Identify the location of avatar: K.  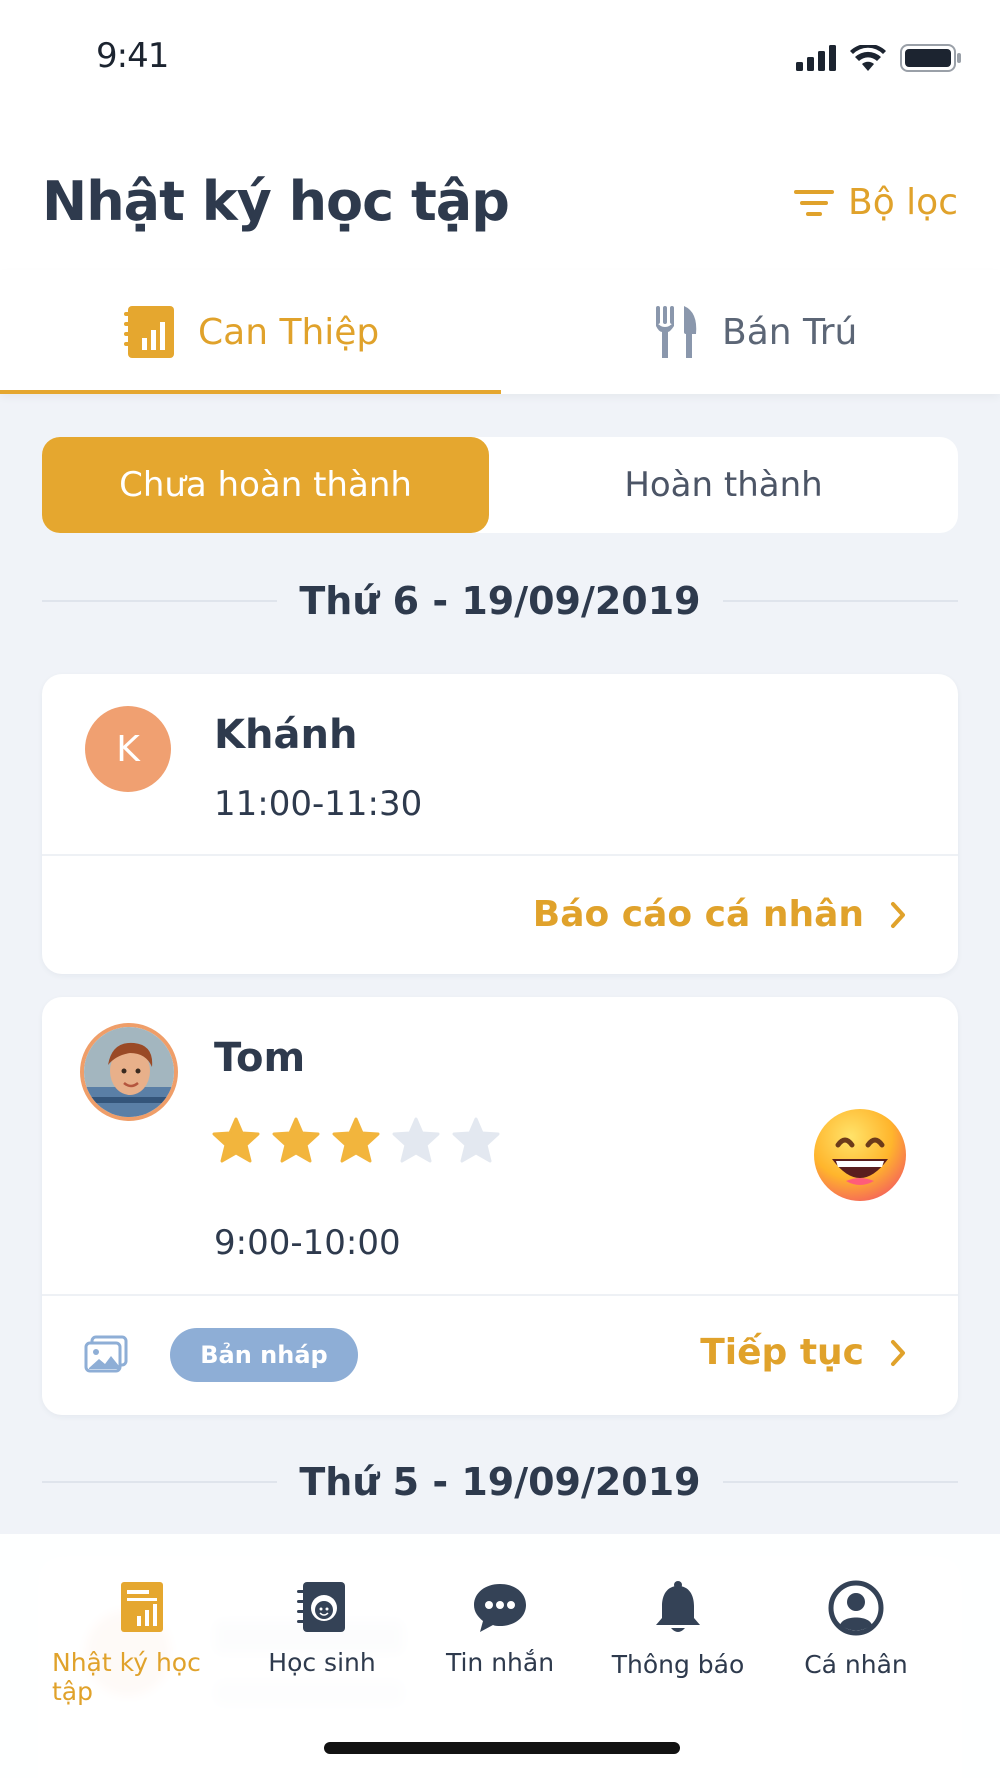
(128, 749).